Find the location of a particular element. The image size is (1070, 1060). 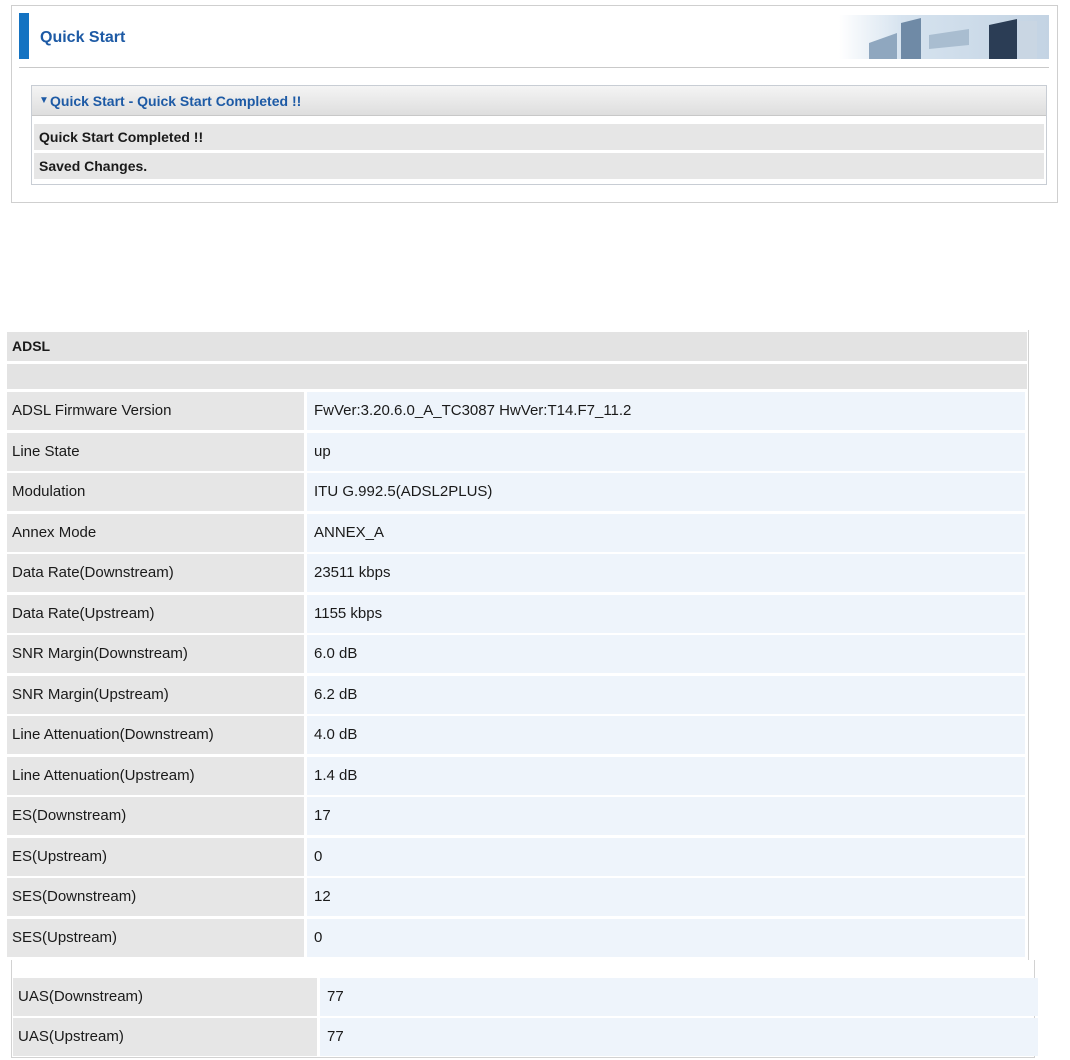

table-row: Data Rate(Upstream) 1155 kbps is located at coordinates (516, 614).